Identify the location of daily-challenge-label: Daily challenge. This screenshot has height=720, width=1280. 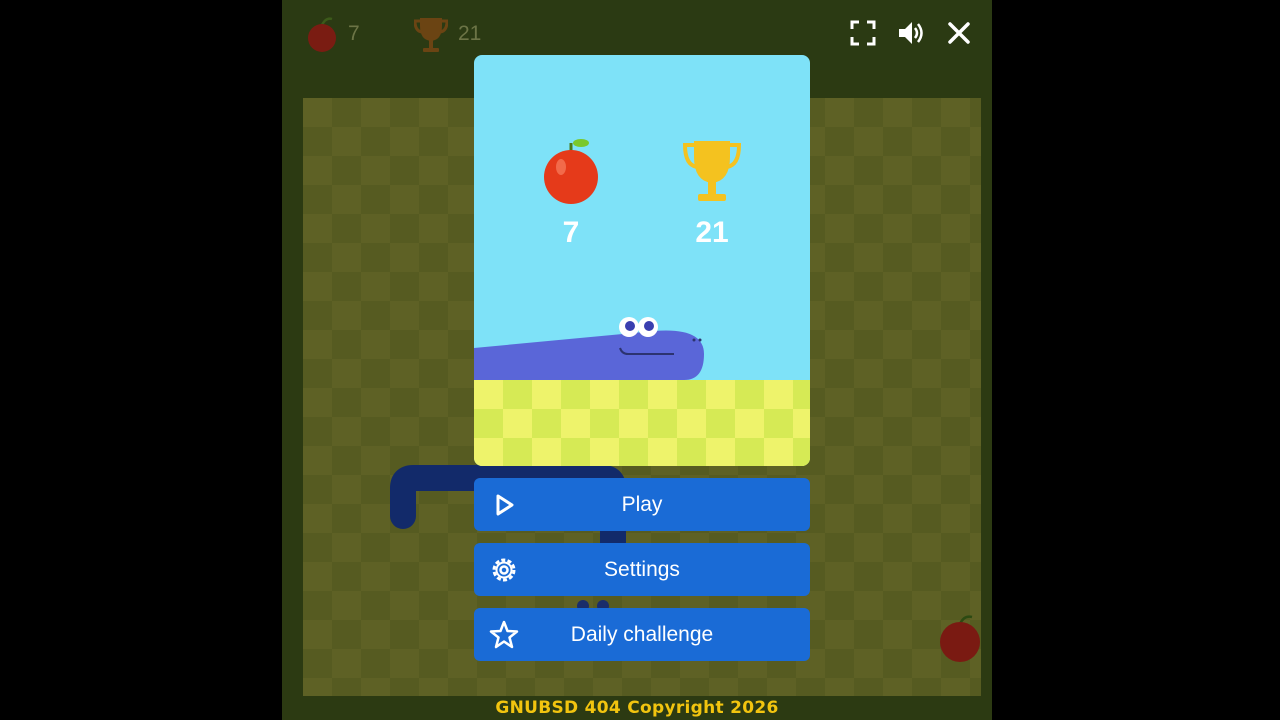
(642, 634).